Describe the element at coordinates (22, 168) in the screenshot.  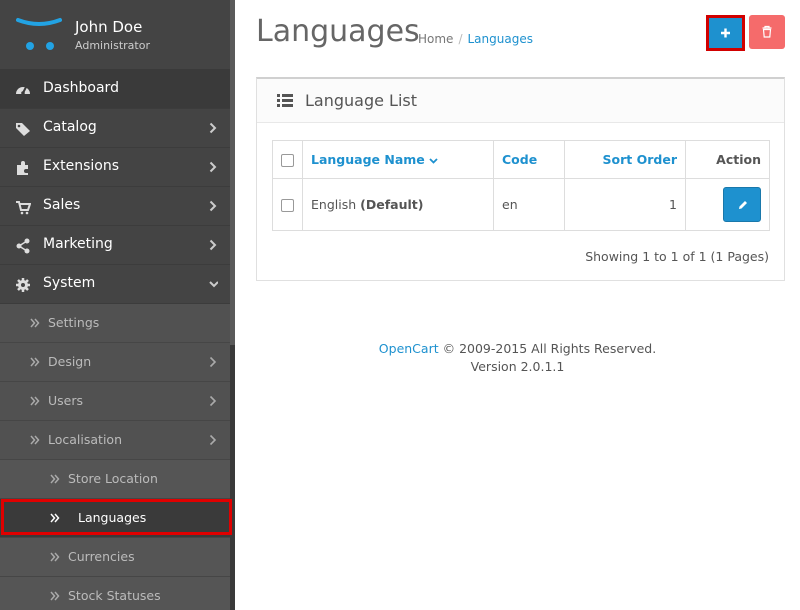
I see `puzzle-icon` at that location.